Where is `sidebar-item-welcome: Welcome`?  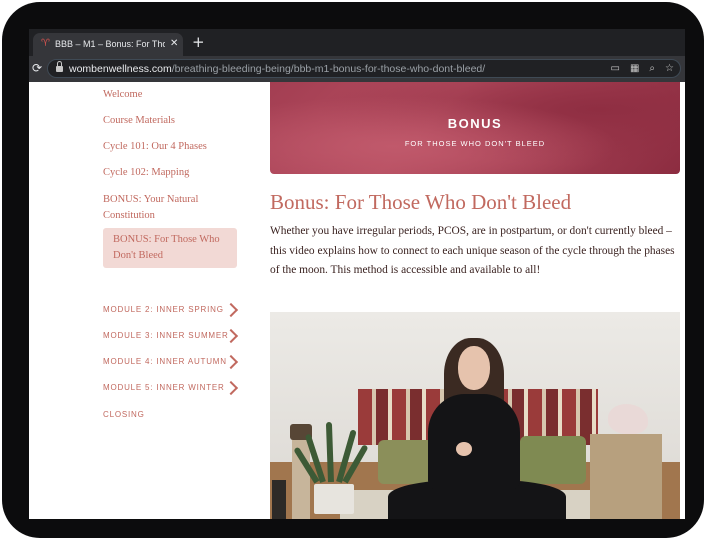
sidebar-item-welcome: Welcome is located at coordinates (169, 95).